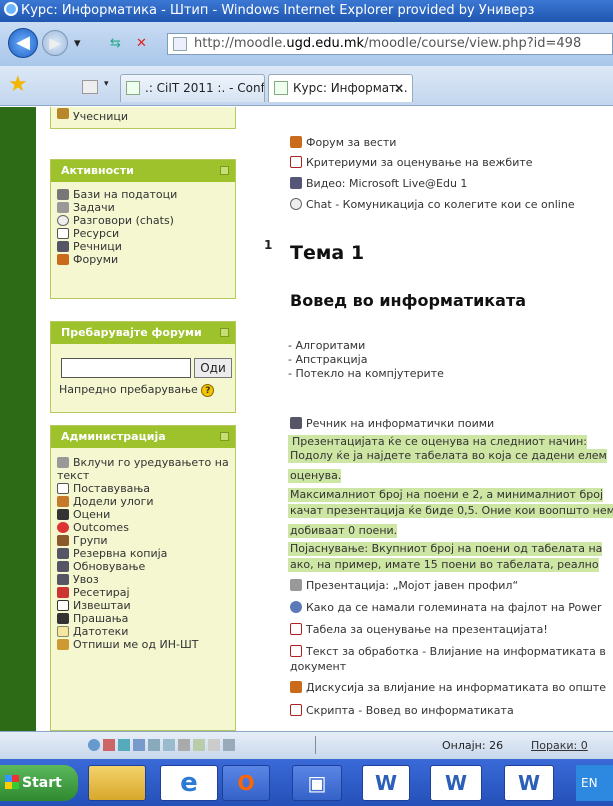 This screenshot has width=613, height=806. What do you see at coordinates (143, 631) in the screenshot?
I see `admin-files: Датотеки` at bounding box center [143, 631].